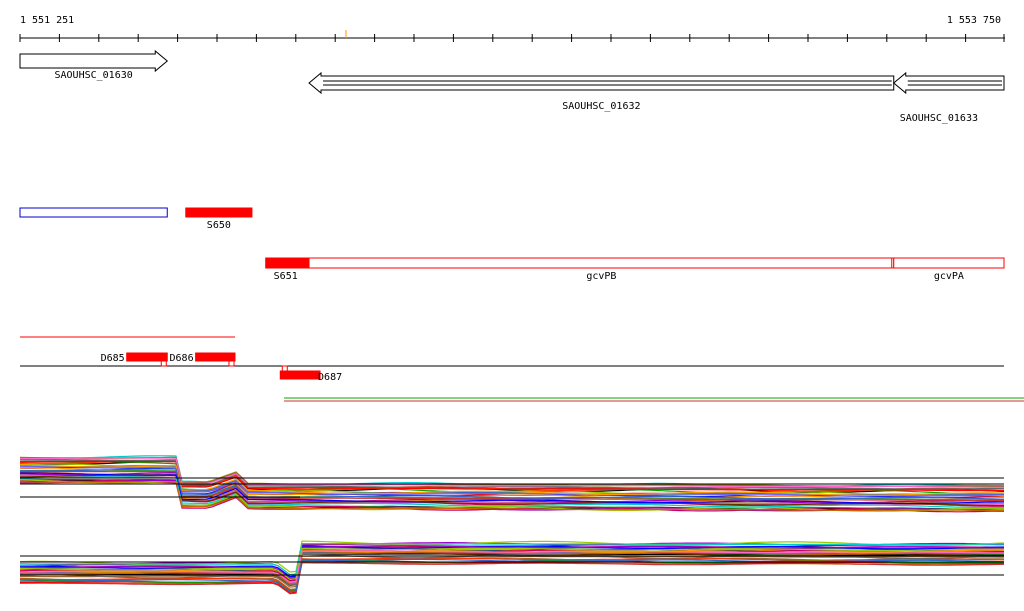 The image size is (1024, 611). I want to click on gene-annotation-track: SAOUHSC_01630 SAOUHSC_01632 SAOUHSC_01633, so click(512, 86).